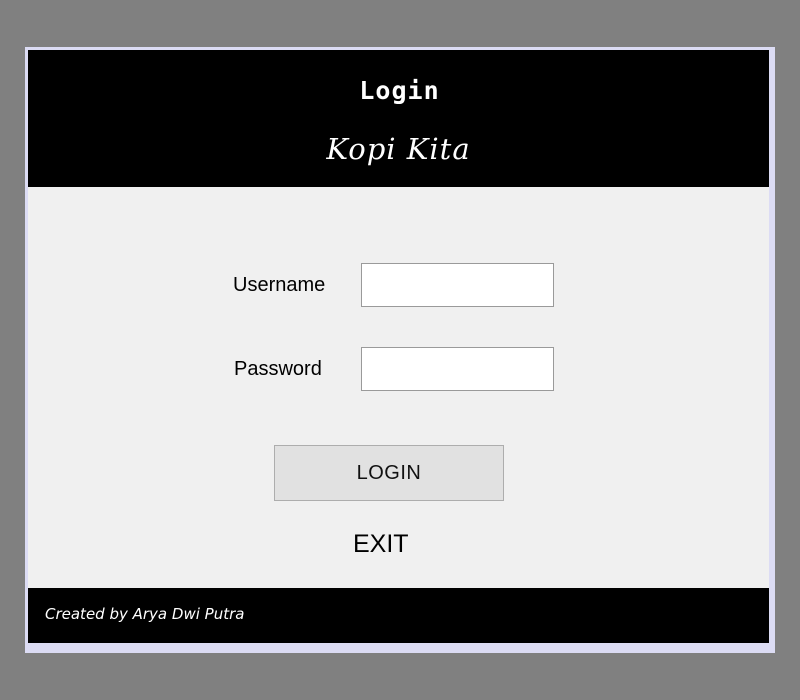  Describe the element at coordinates (457, 285) in the screenshot. I see `username-input` at that location.